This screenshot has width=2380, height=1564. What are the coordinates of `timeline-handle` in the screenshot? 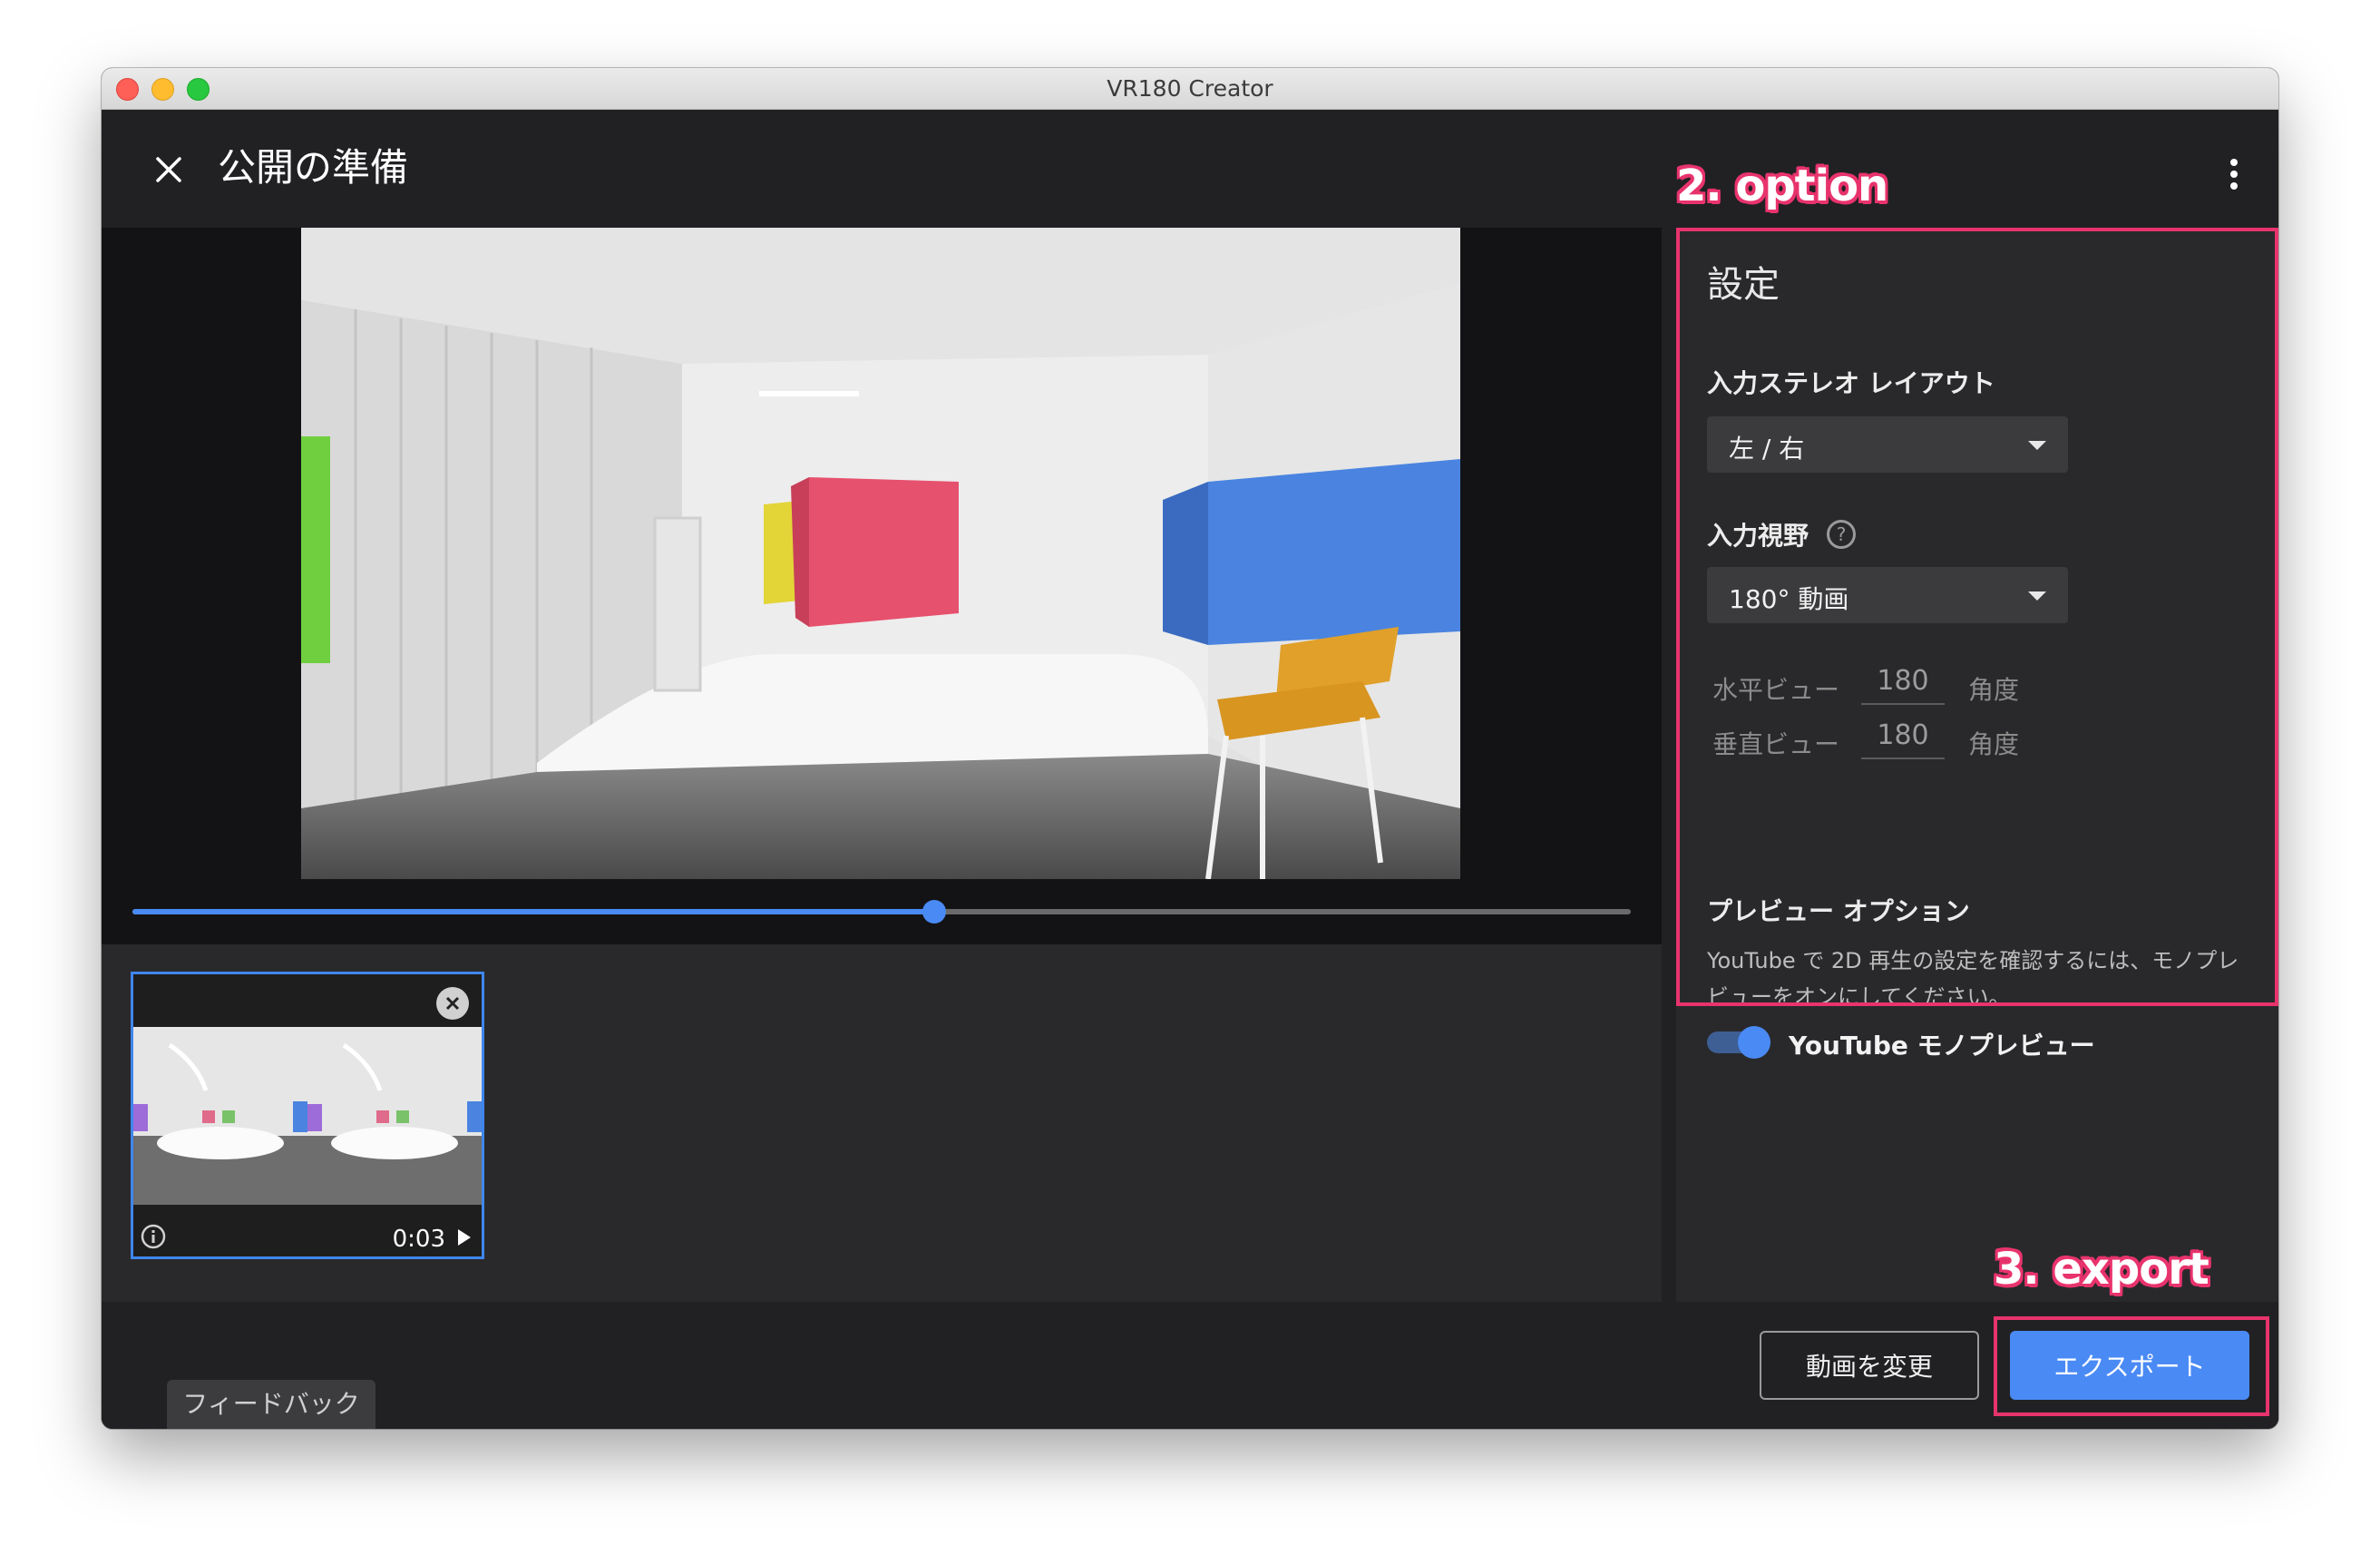 It's located at (934, 912).